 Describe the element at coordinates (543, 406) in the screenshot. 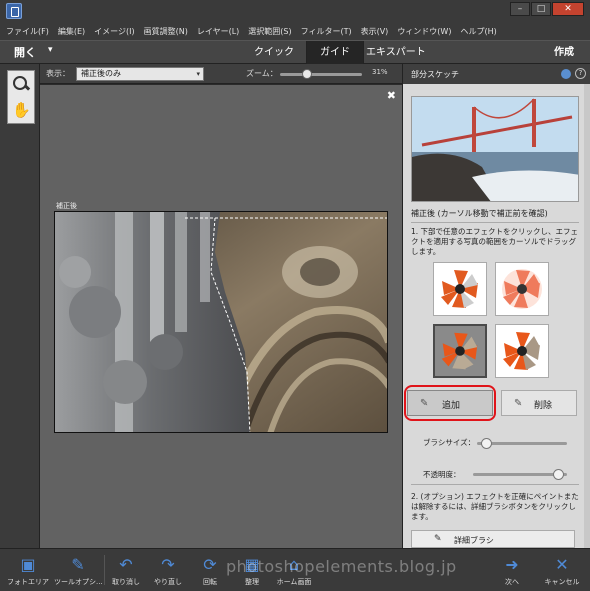

I see `delete-button-label: 削除` at that location.